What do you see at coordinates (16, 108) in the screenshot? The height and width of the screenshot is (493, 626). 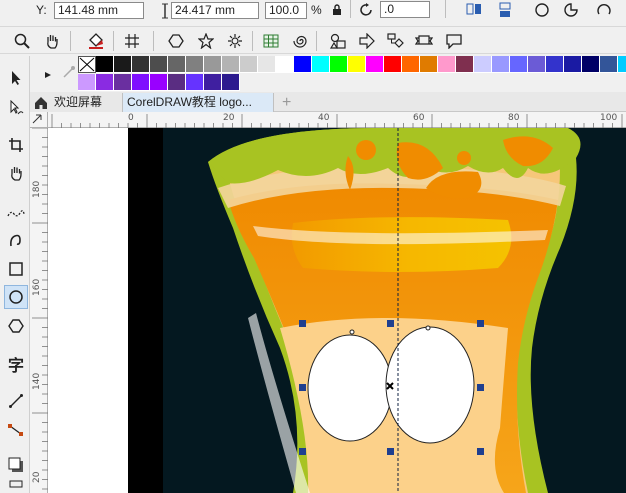 I see `shape-tool-icon` at bounding box center [16, 108].